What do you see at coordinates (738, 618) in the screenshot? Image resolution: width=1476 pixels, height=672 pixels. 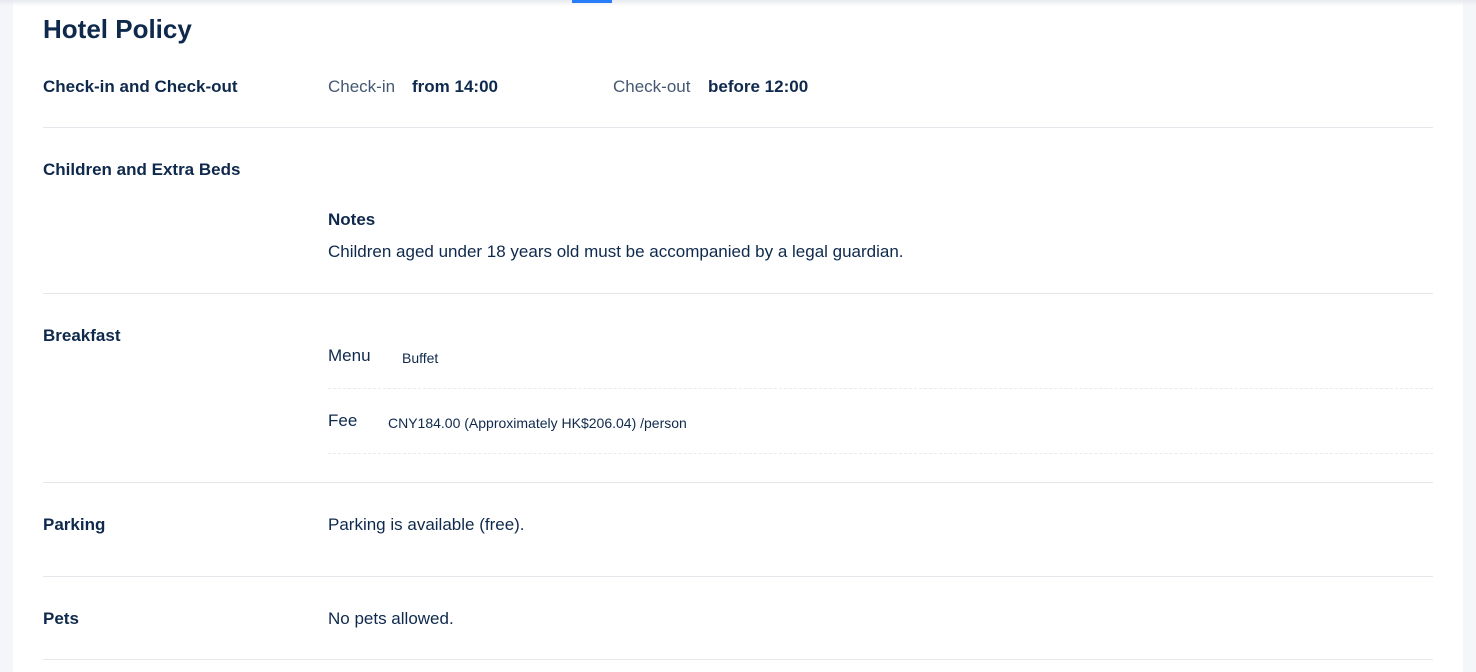 I see `pets-section: Pets No pets allowed.` at bounding box center [738, 618].